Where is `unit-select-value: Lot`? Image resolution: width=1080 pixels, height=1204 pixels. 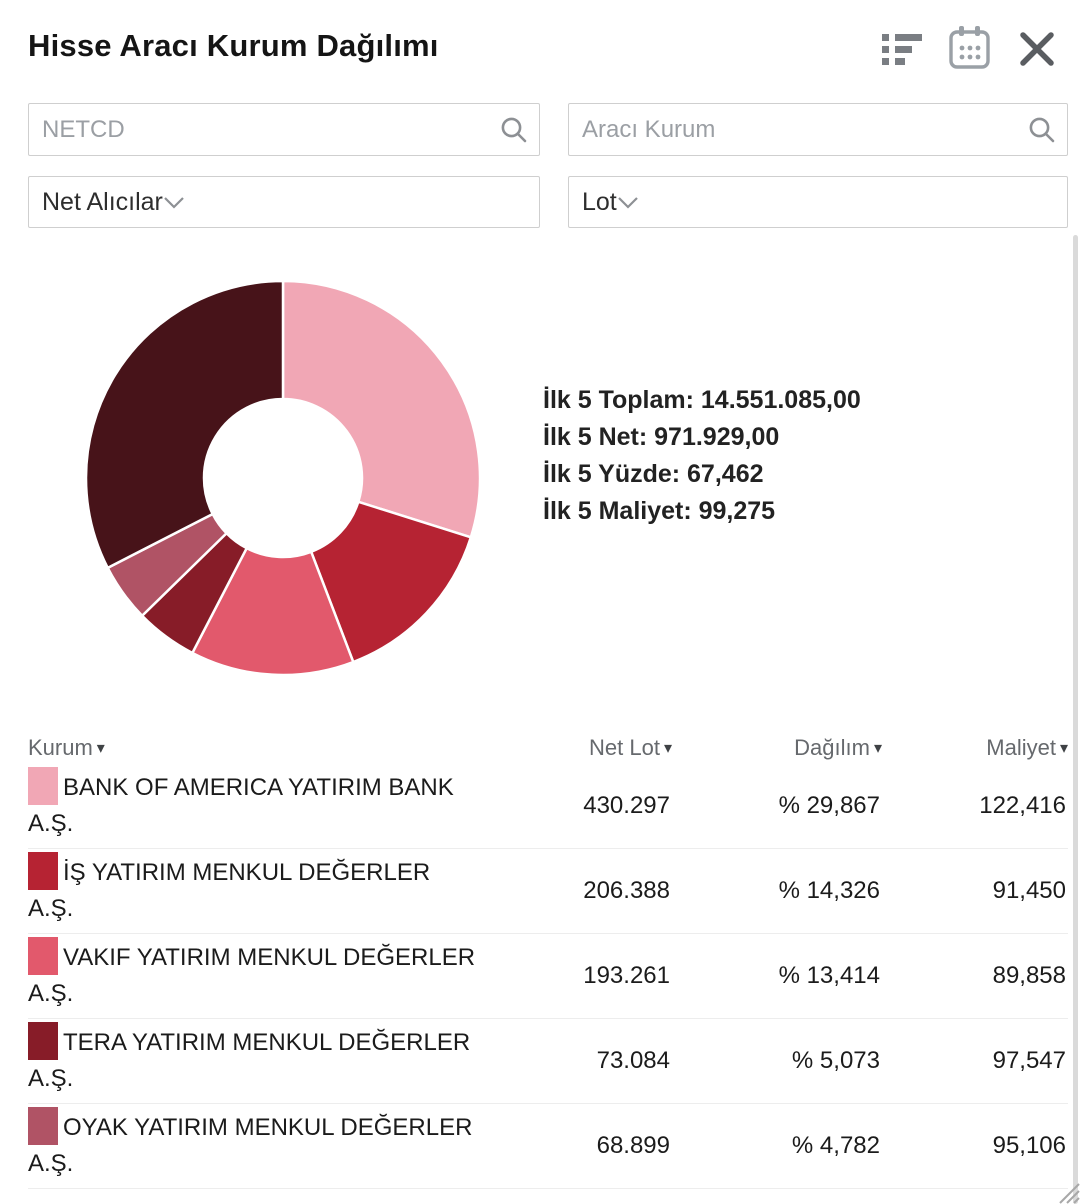
unit-select-value: Lot is located at coordinates (599, 201).